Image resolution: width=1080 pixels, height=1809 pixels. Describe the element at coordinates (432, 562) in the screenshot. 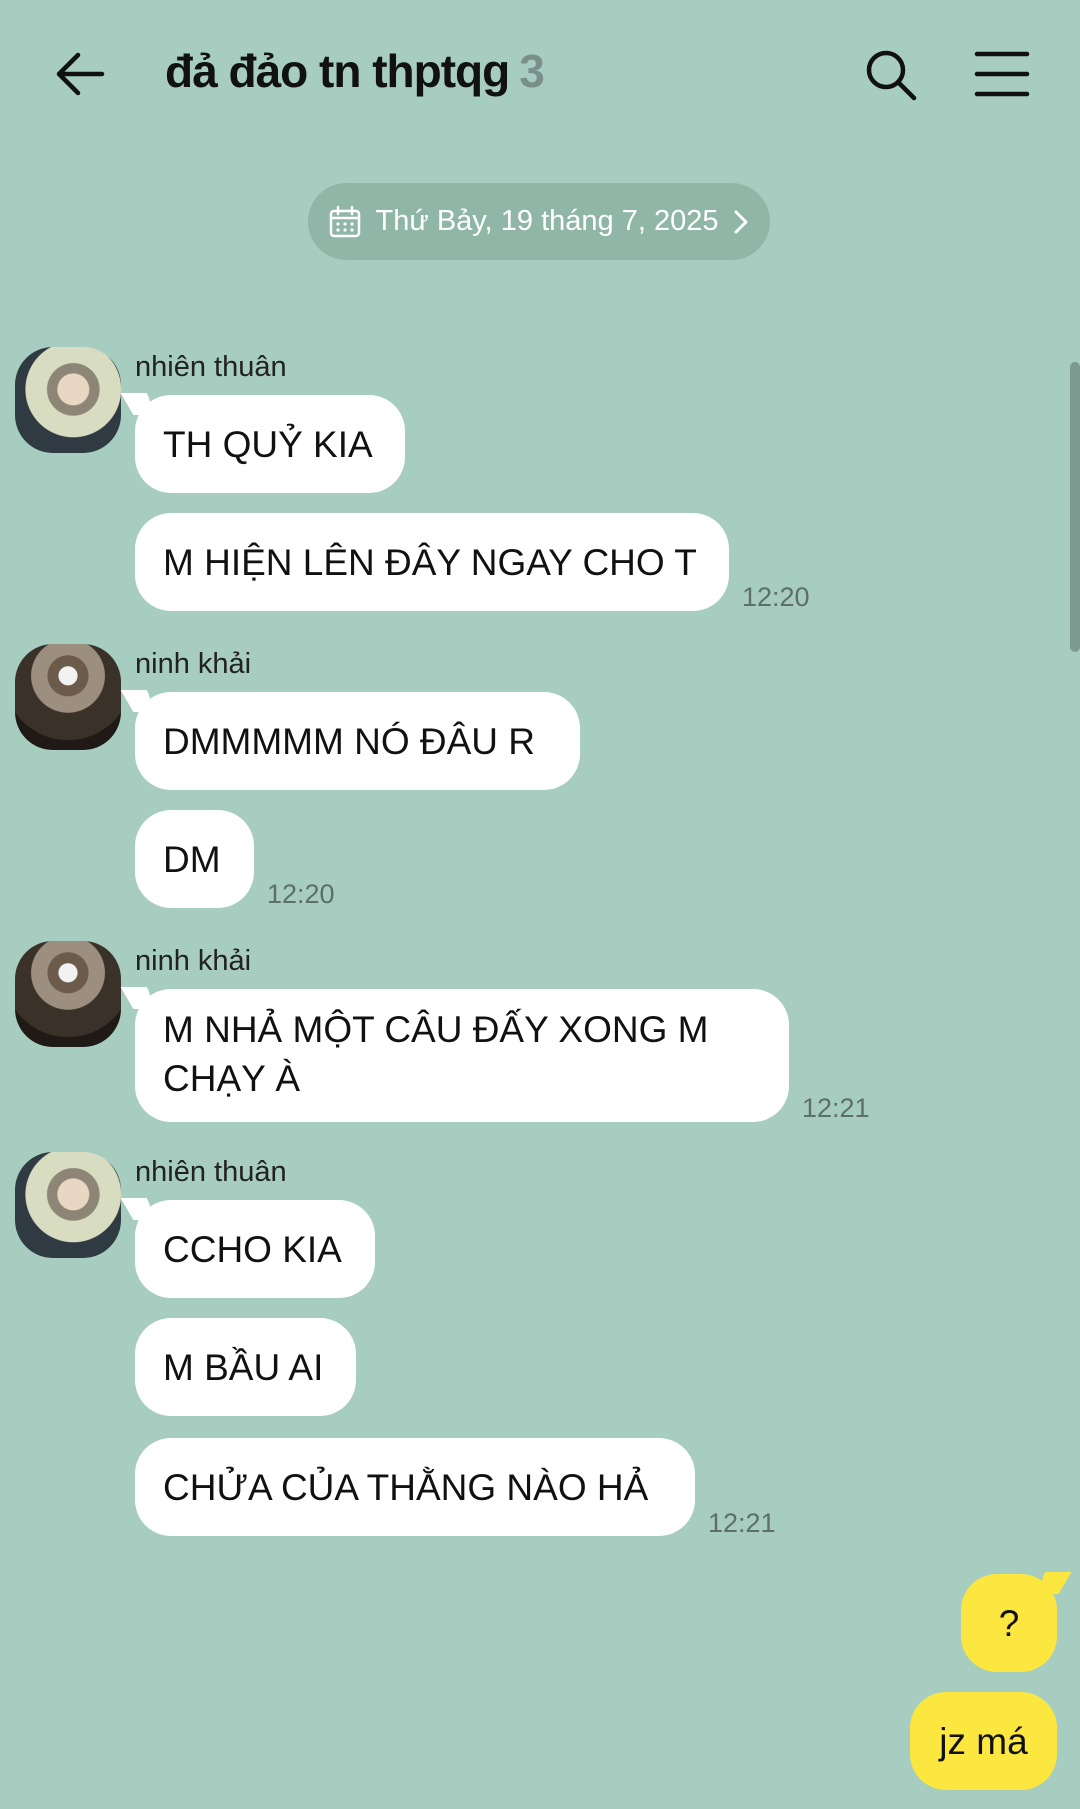

I see `message-bubble: M HIỆN LÊN ĐÂY NGAY CHO T` at that location.